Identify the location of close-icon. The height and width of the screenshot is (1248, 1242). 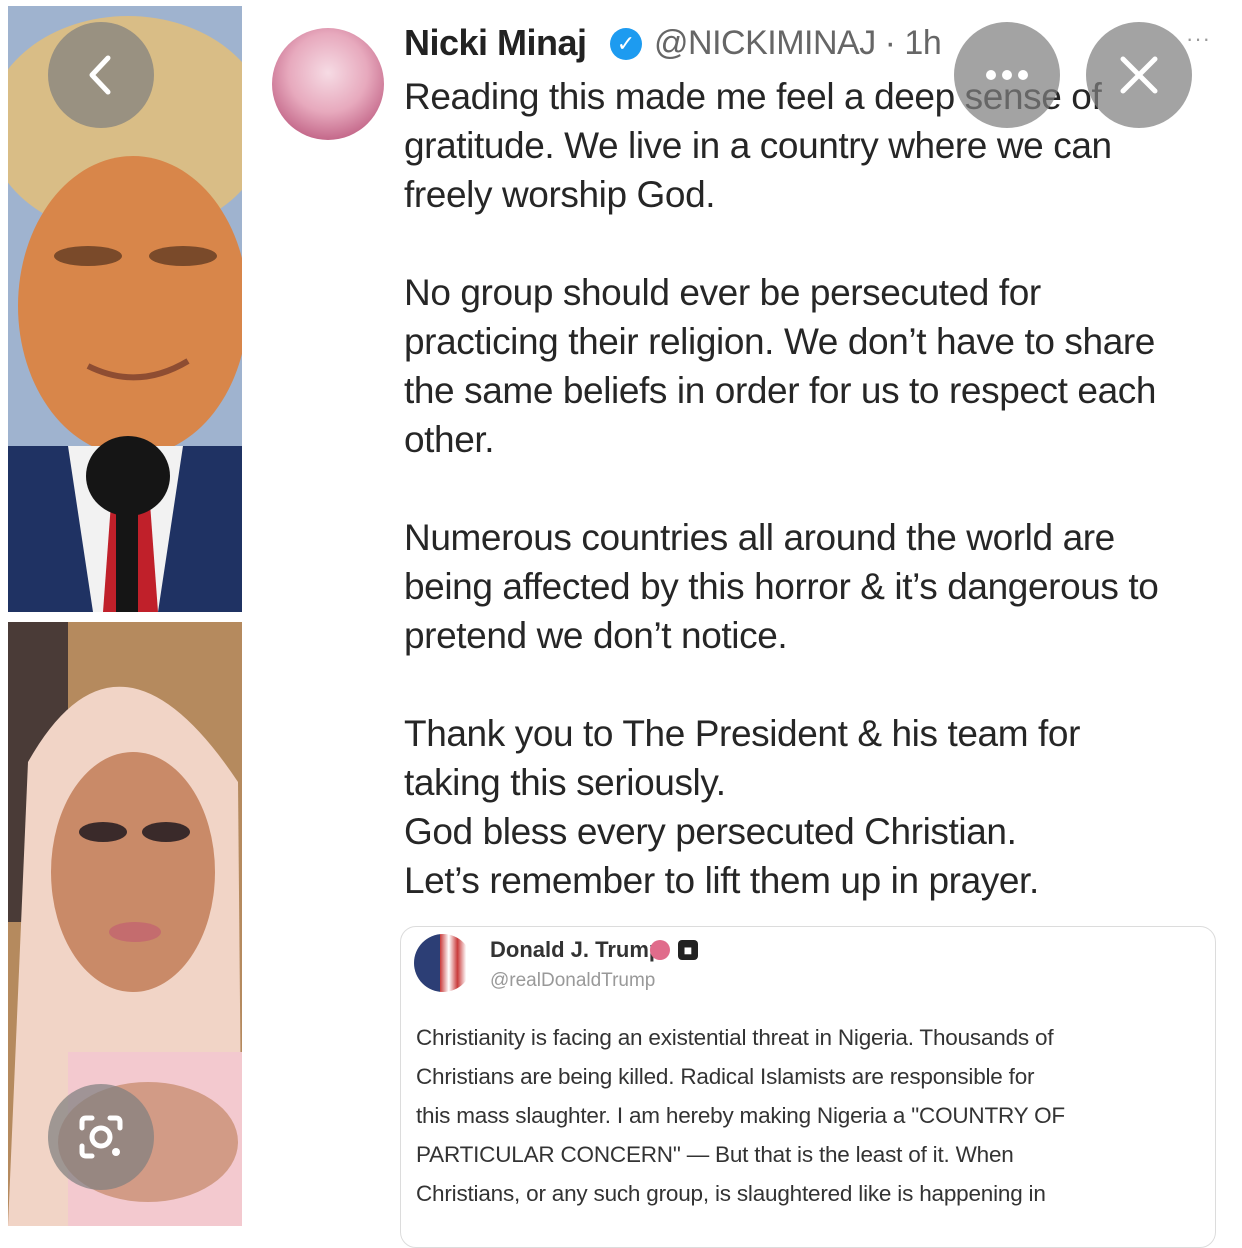
(1139, 75).